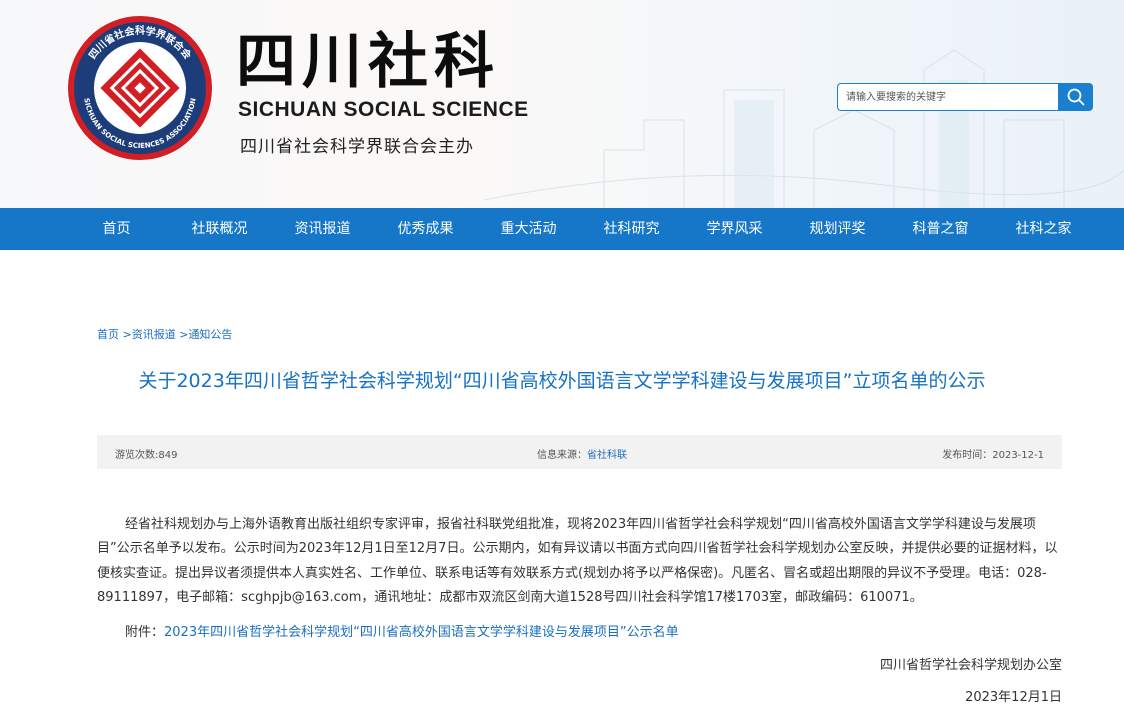 This screenshot has width=1124, height=726. I want to click on search-icon, so click(1075, 97).